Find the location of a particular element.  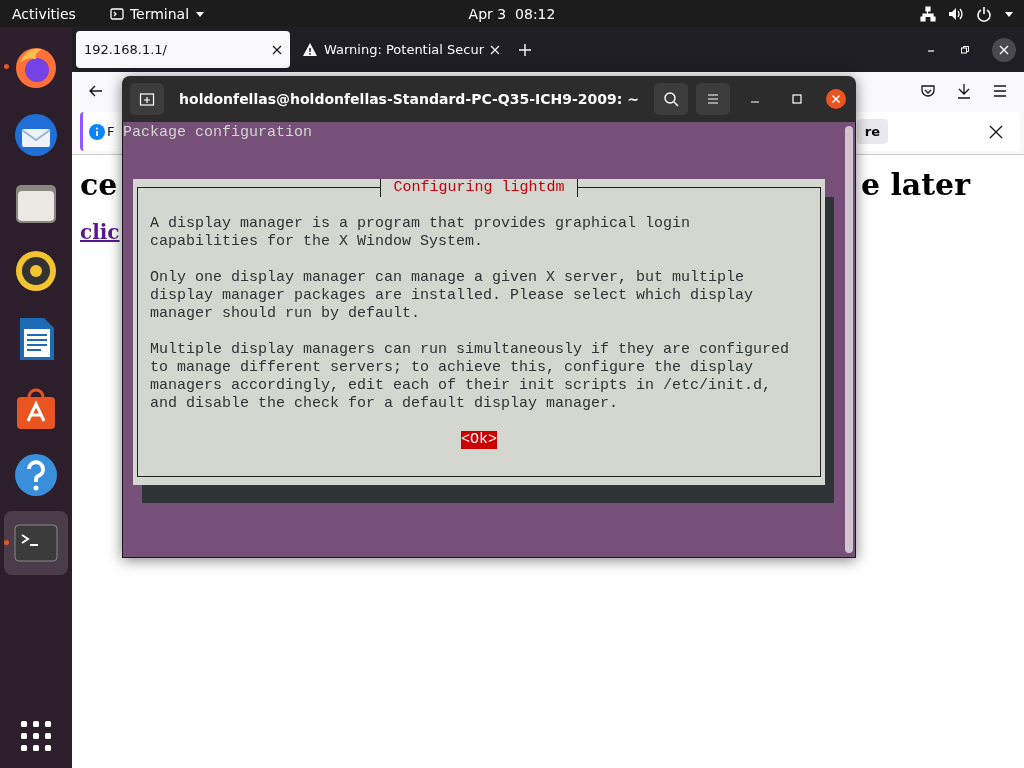

search-icon is located at coordinates (671, 99).